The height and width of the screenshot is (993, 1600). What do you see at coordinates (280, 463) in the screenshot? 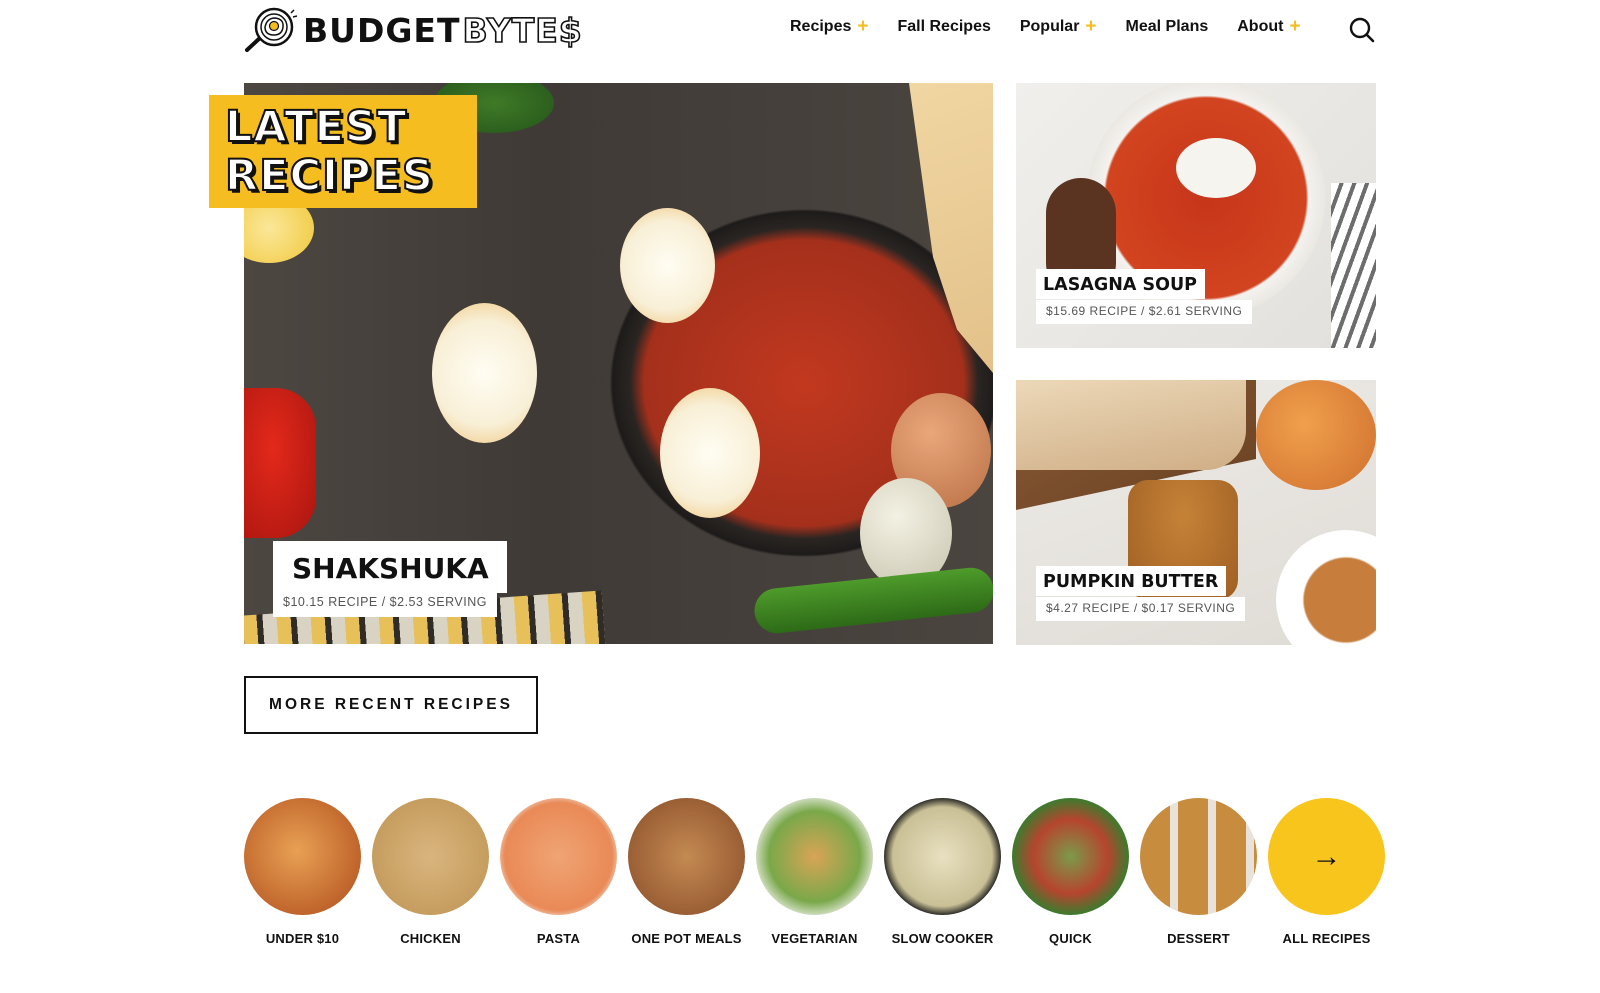
I see `bell-pepper-decor` at bounding box center [280, 463].